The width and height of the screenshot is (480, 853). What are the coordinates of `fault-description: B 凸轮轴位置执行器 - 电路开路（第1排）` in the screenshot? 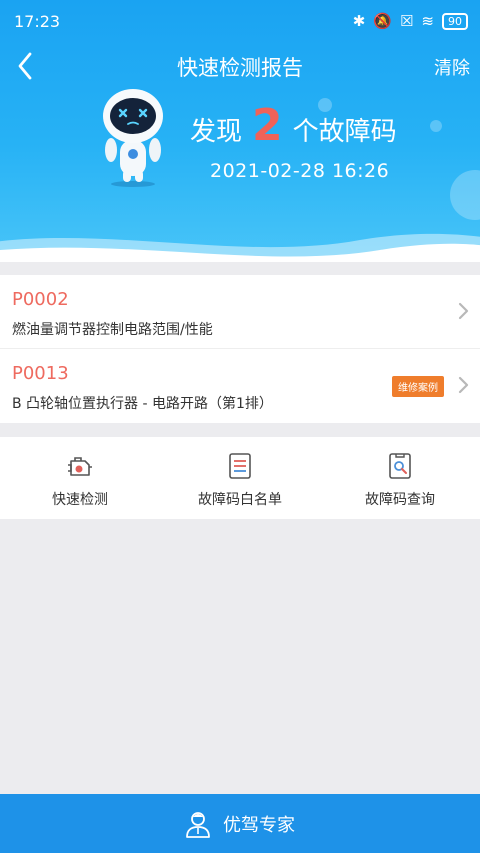 It's located at (142, 404).